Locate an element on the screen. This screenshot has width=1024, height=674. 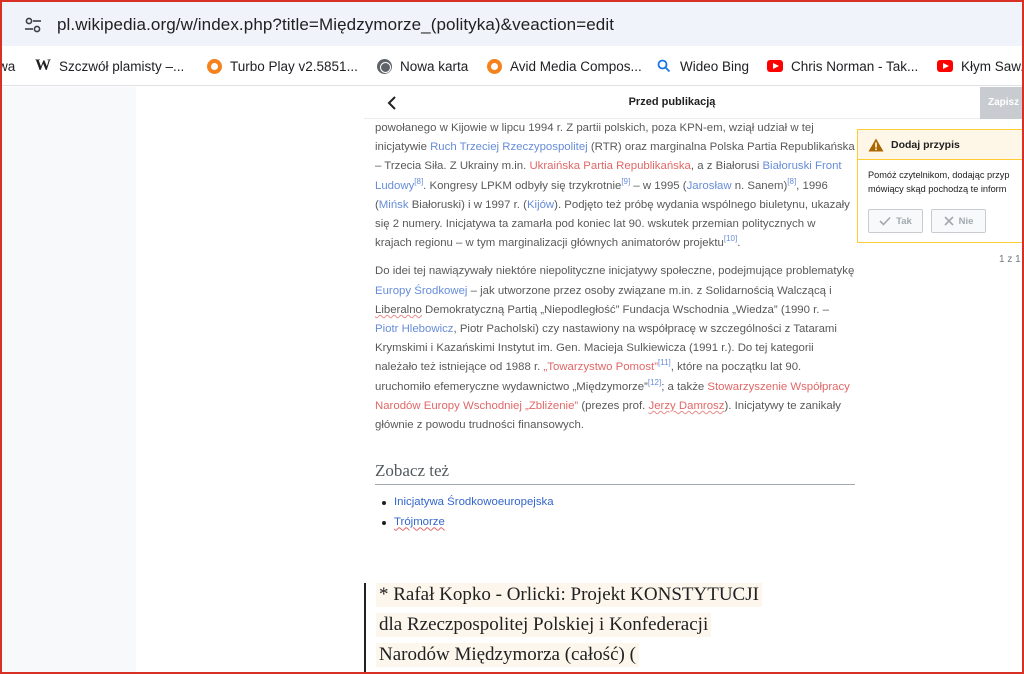
text: n. Sanem) is located at coordinates (759, 185).